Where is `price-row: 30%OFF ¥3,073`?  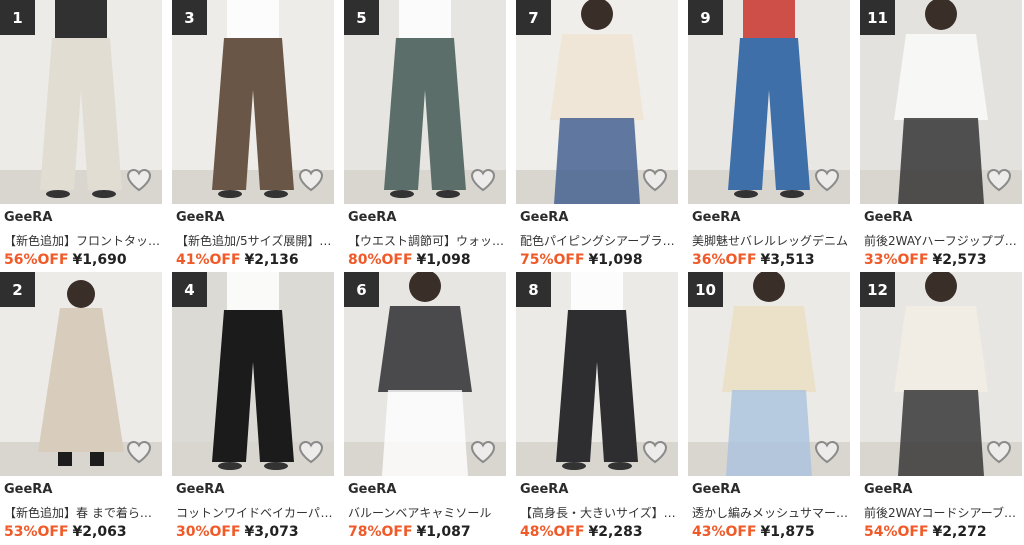 price-row: 30%OFF ¥3,073 is located at coordinates (237, 532).